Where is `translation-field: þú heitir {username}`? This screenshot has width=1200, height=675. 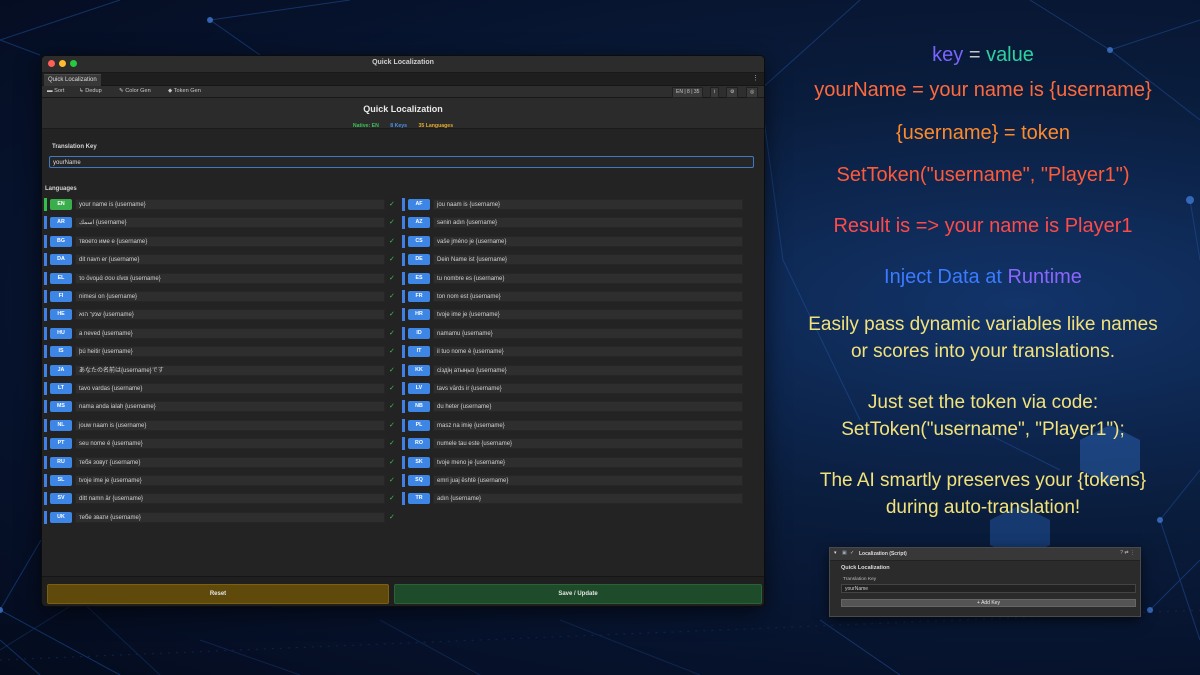
translation-field: þú heitir {username} is located at coordinates (230, 352).